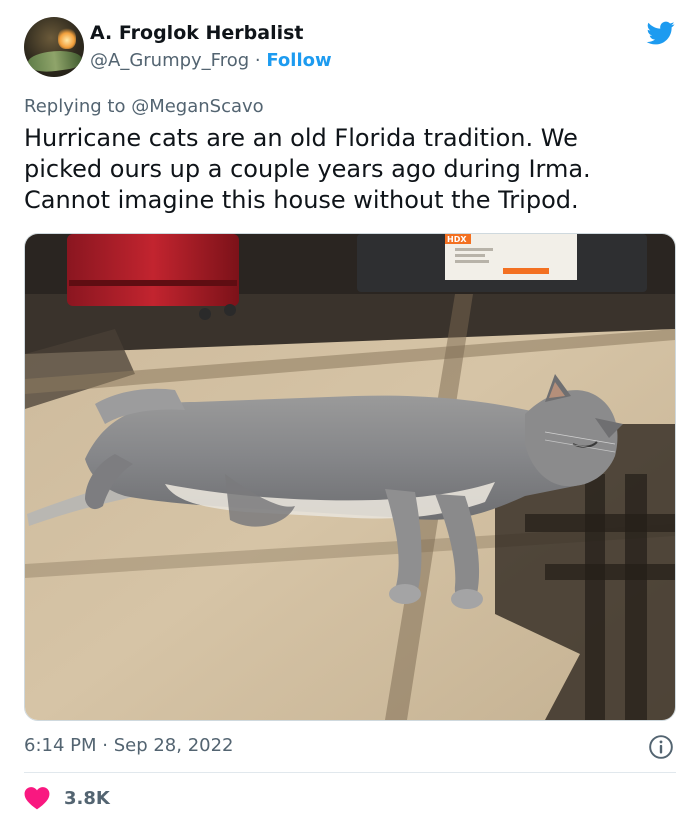 This screenshot has height=825, width=700. Describe the element at coordinates (169, 60) in the screenshot. I see `author-handle: @A_Grumpy_Frog` at that location.